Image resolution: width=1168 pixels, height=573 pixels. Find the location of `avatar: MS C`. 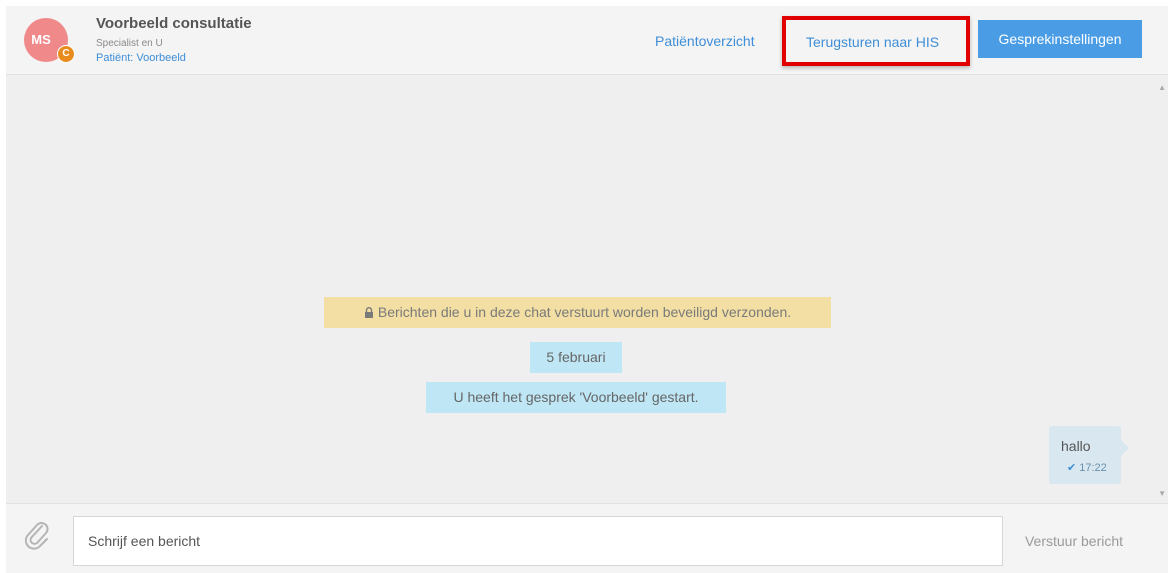

avatar: MS C is located at coordinates (49, 40).